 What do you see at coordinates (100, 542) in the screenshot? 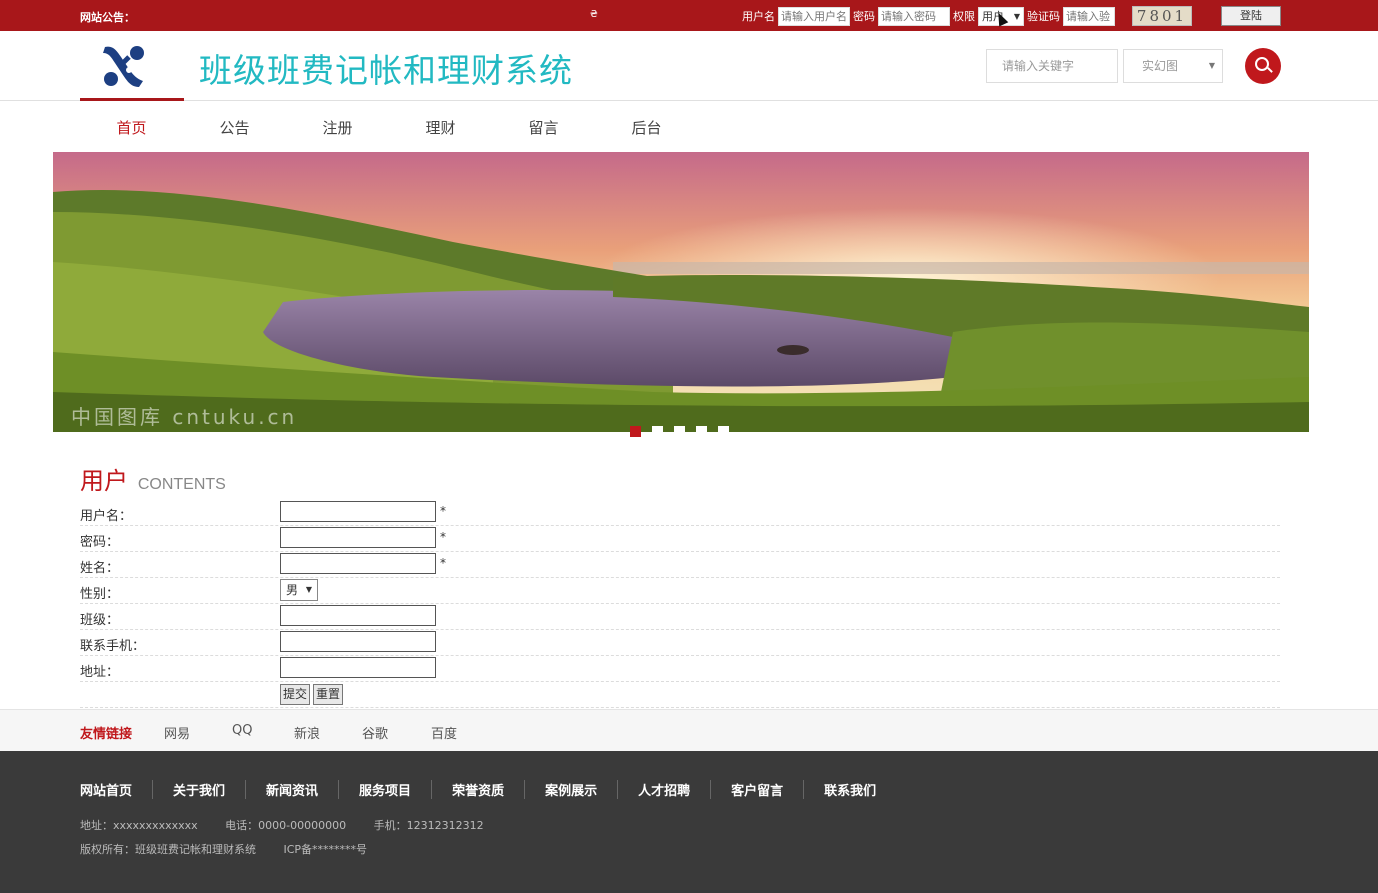
I see `field-label: 密码：` at bounding box center [100, 542].